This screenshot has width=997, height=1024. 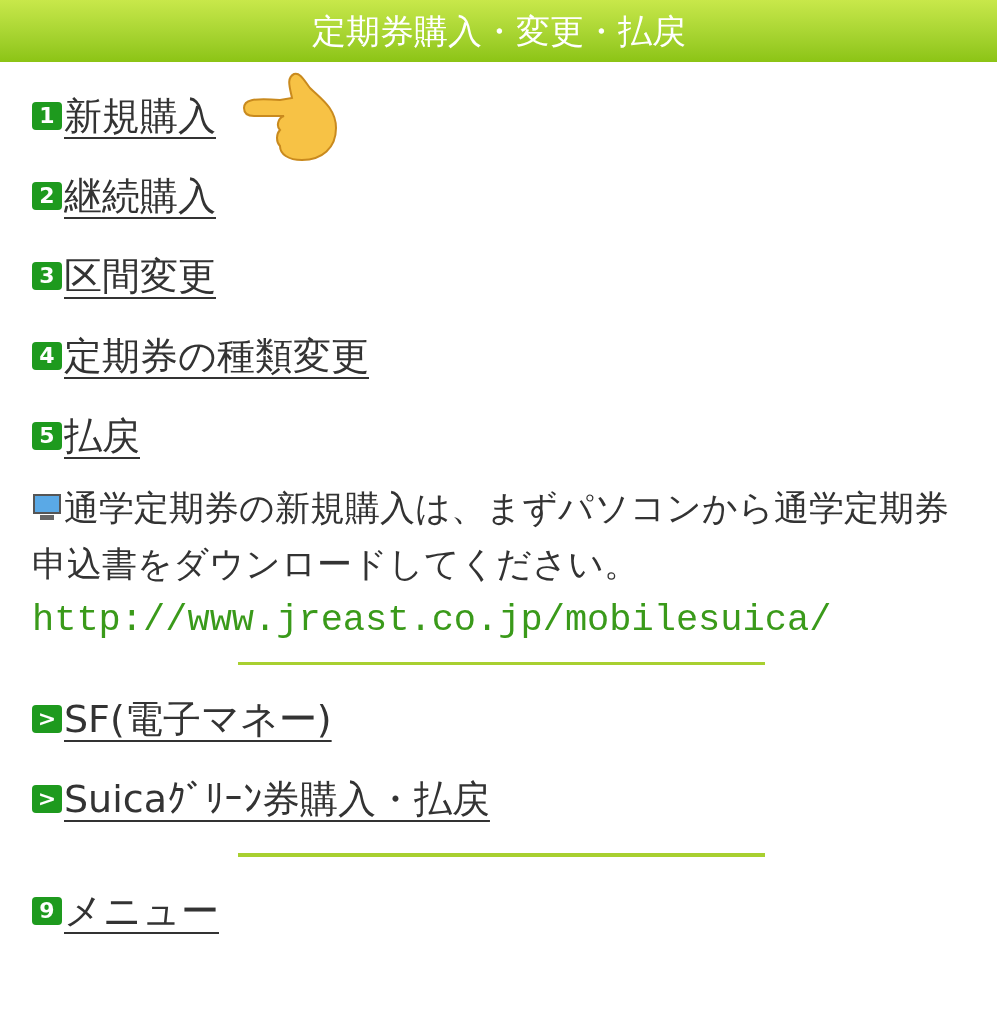 What do you see at coordinates (140, 276) in the screenshot?
I see `menu-link: 区間変更` at bounding box center [140, 276].